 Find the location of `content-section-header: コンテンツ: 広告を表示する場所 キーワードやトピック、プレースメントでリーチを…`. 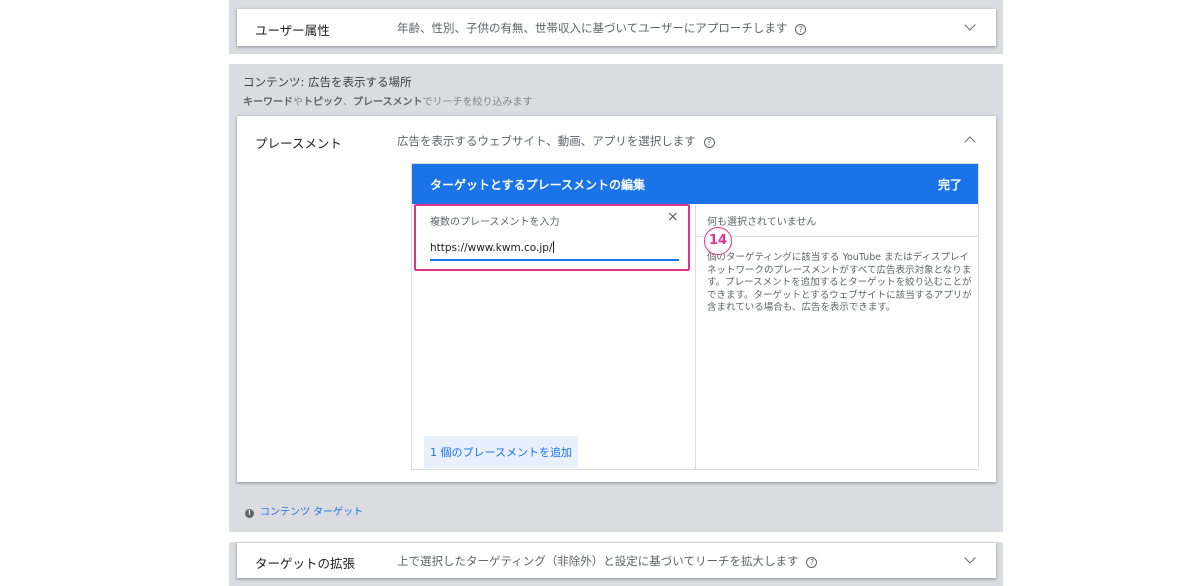

content-section-header: コンテンツ: 広告を表示する場所 キーワードやトピック、プレースメントでリーチを… is located at coordinates (388, 91).